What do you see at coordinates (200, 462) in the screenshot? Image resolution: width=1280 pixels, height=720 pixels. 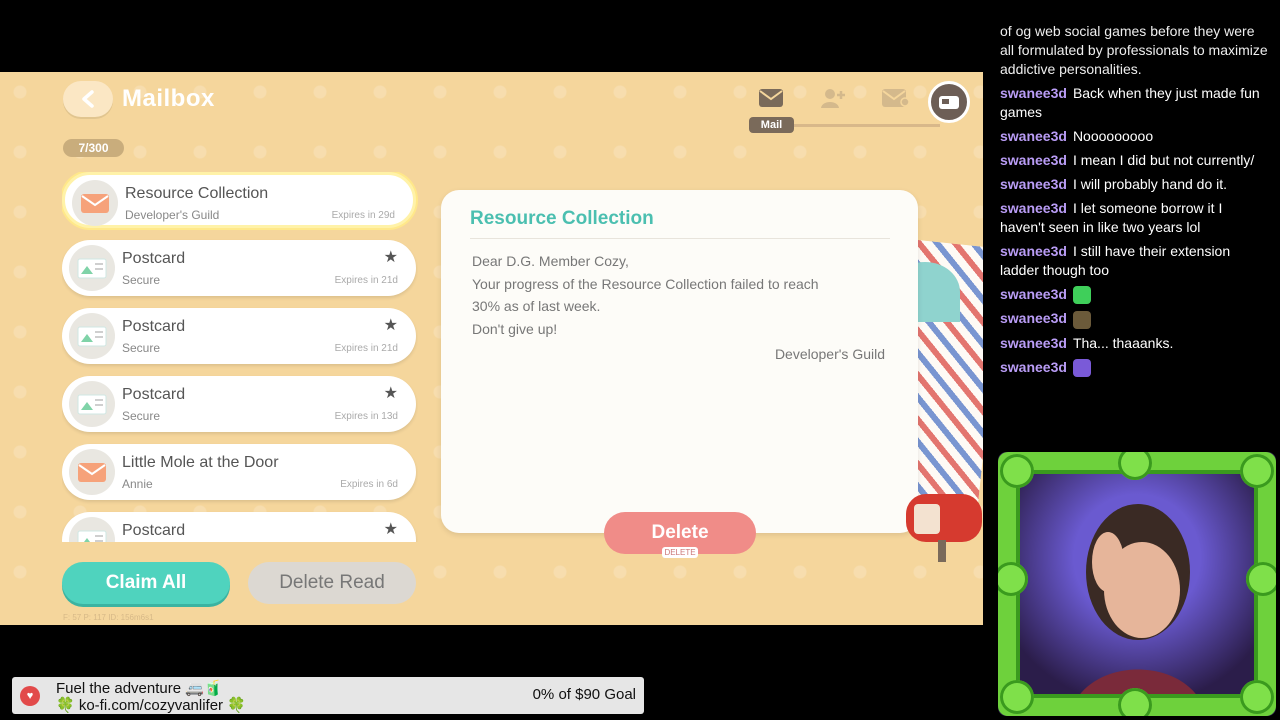 I see `mail-item-title: Little Mole at the Door` at bounding box center [200, 462].